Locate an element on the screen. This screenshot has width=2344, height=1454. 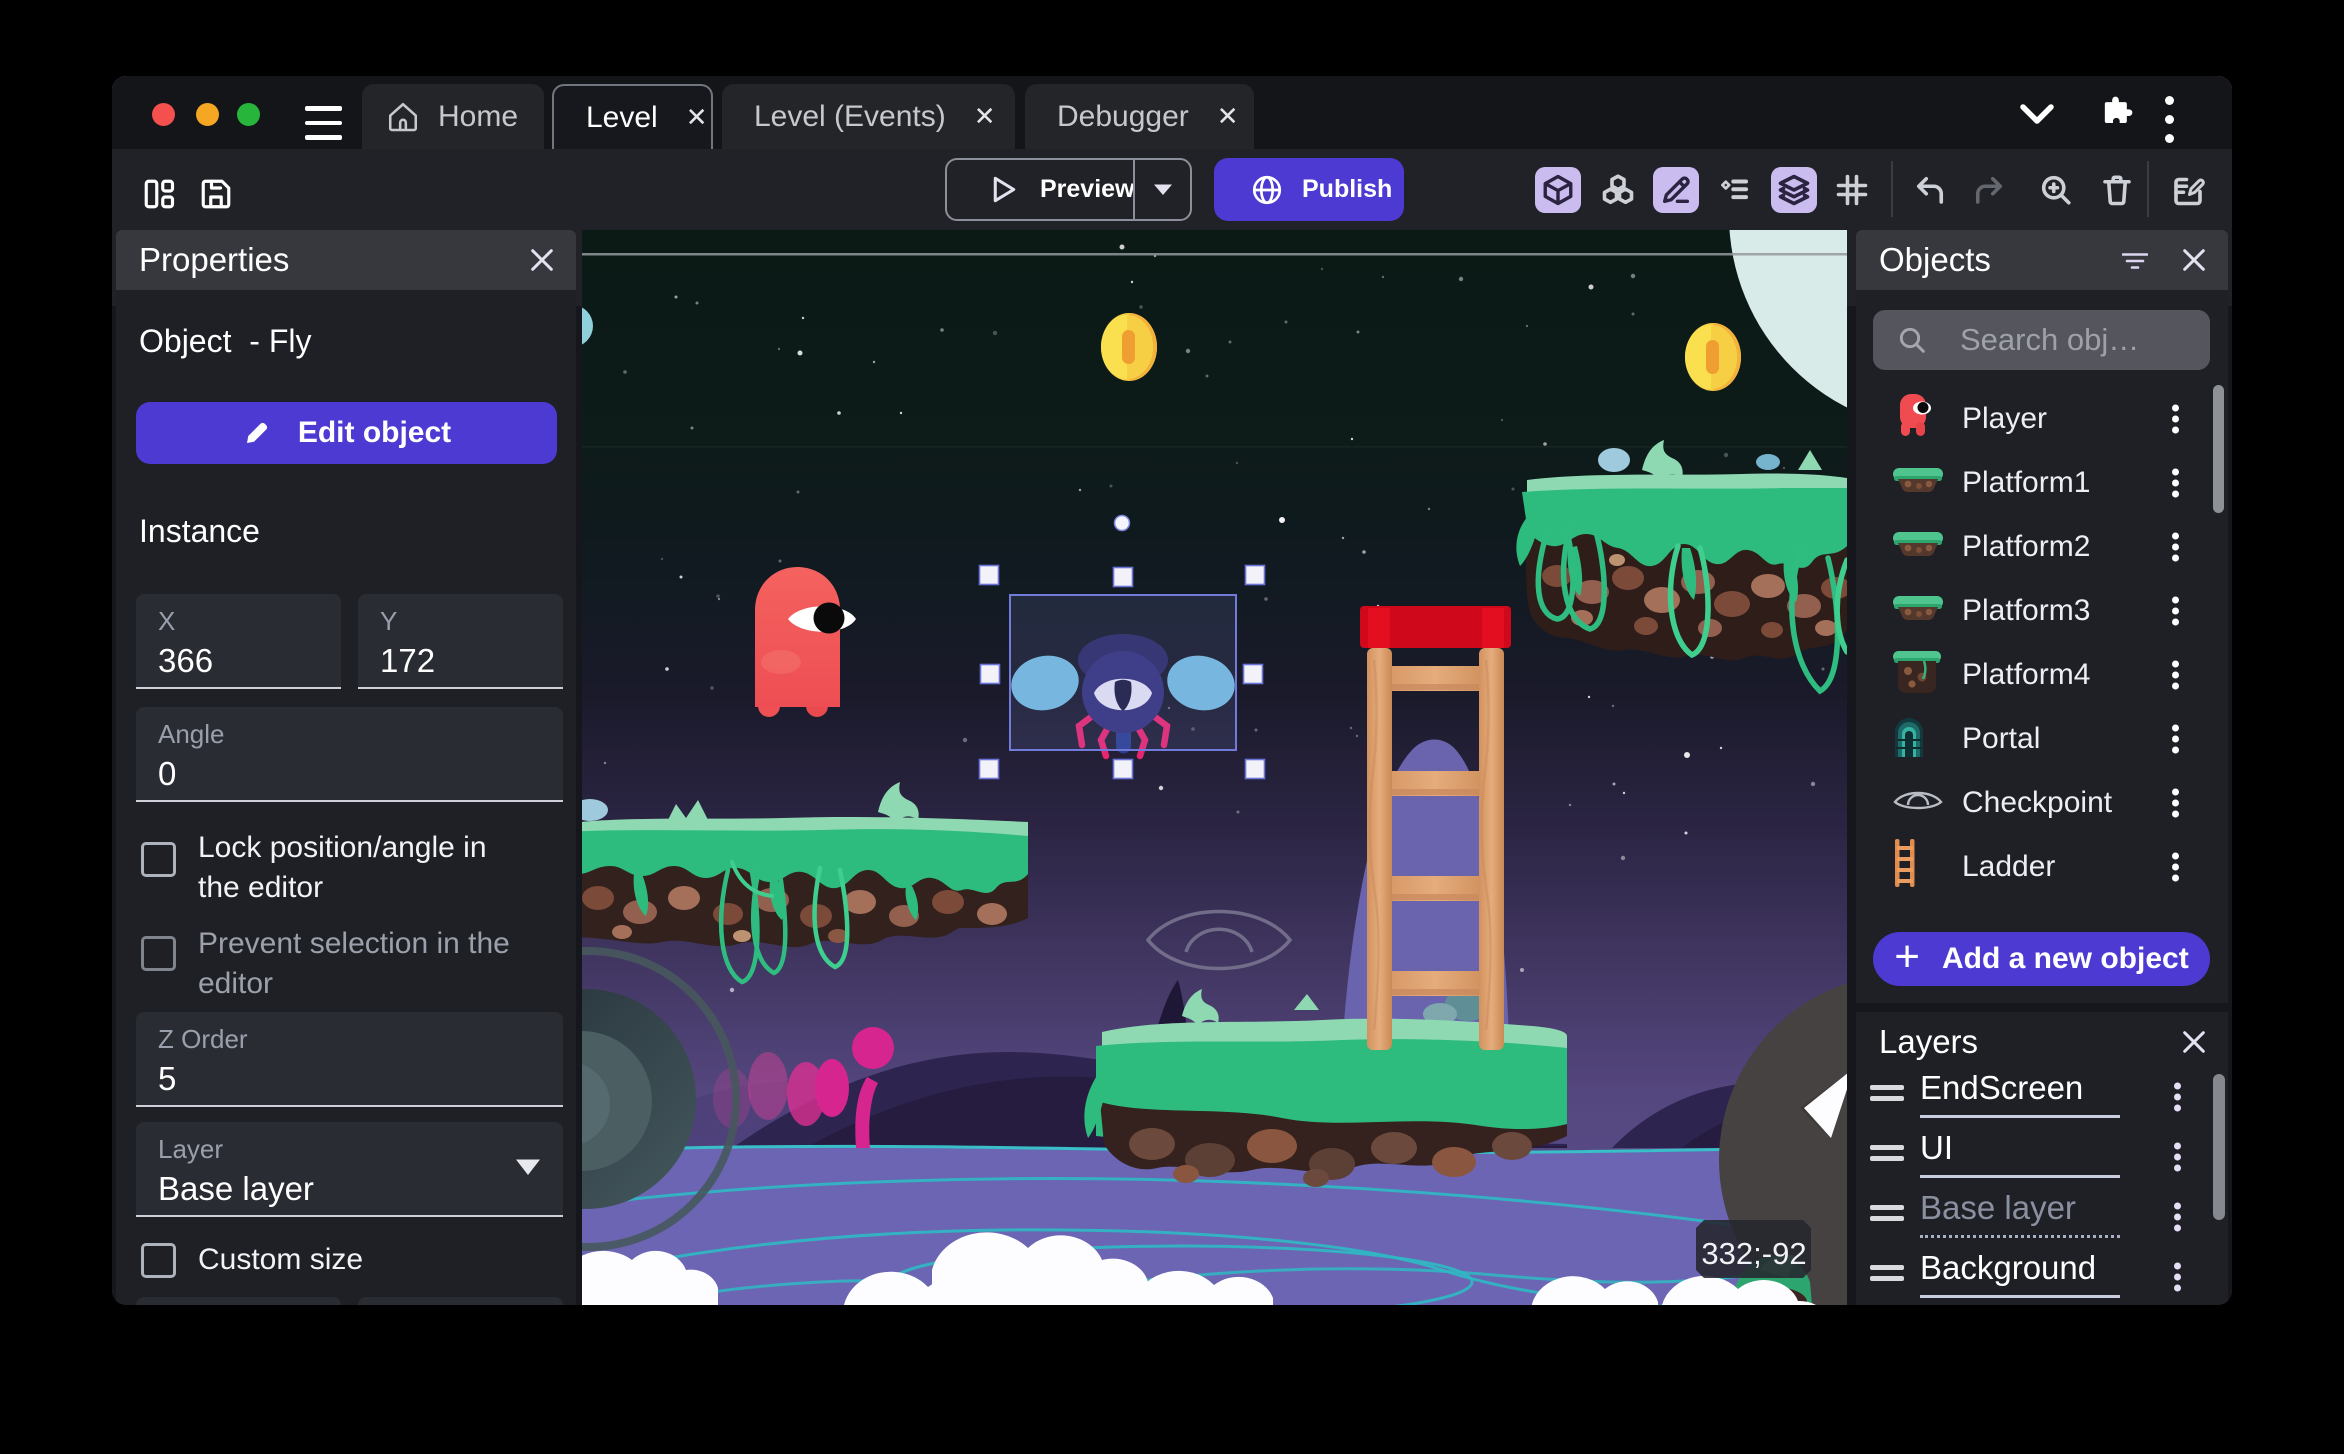
svg-text: 332;-92 is located at coordinates (1753, 1253).